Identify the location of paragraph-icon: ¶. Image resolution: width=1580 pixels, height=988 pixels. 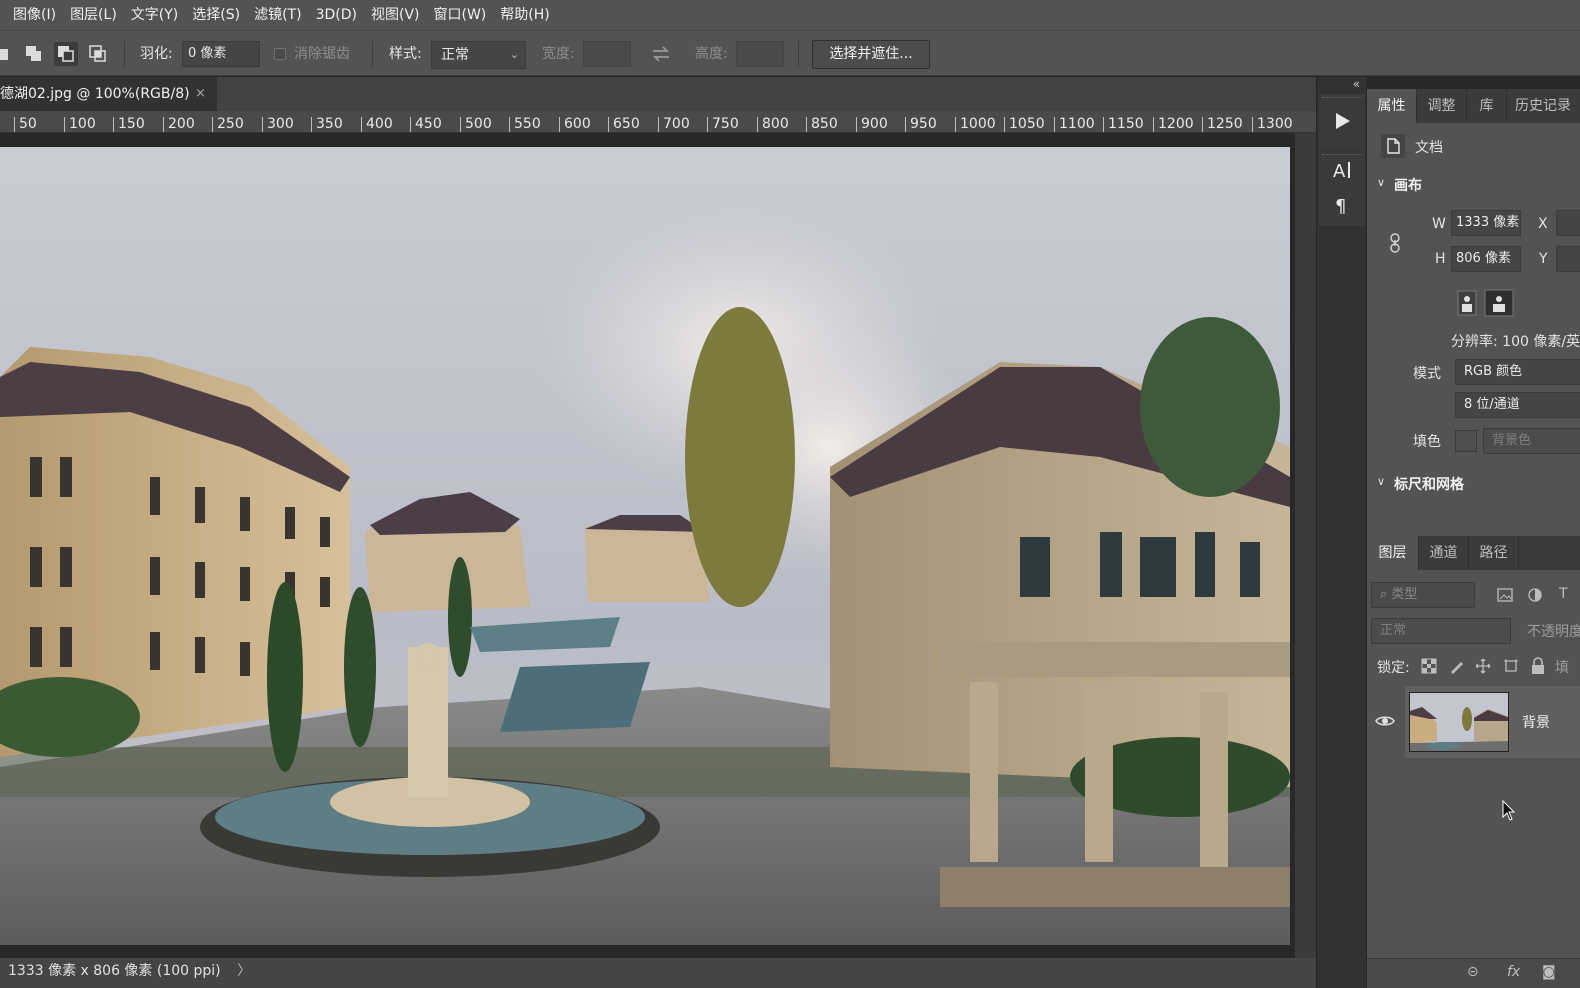
(1342, 205).